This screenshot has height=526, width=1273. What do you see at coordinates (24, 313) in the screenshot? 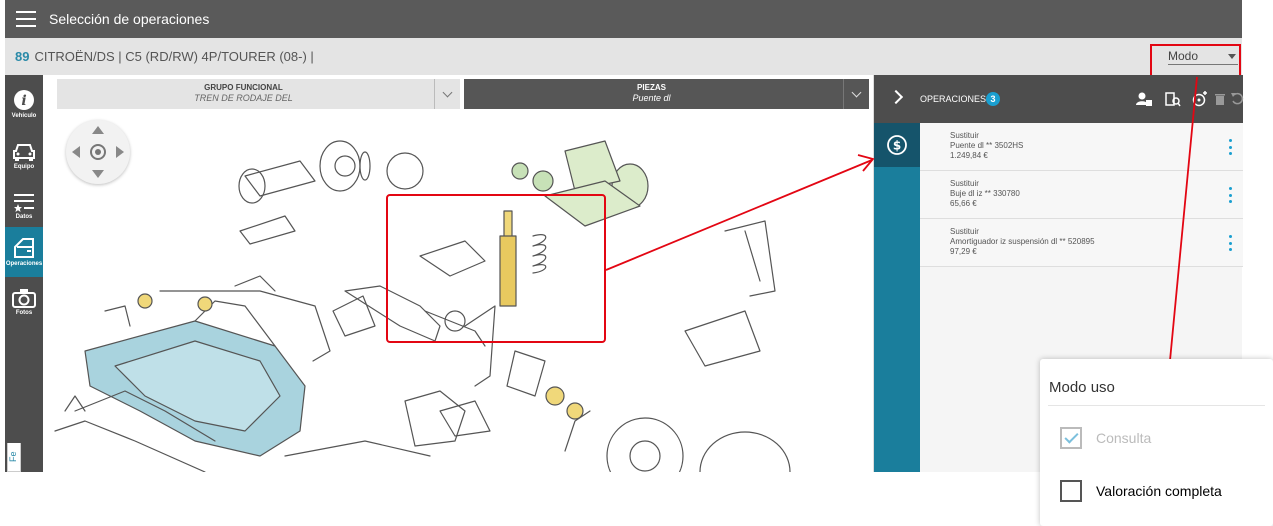
I see `sidebar-item-label: Fotos` at bounding box center [24, 313].